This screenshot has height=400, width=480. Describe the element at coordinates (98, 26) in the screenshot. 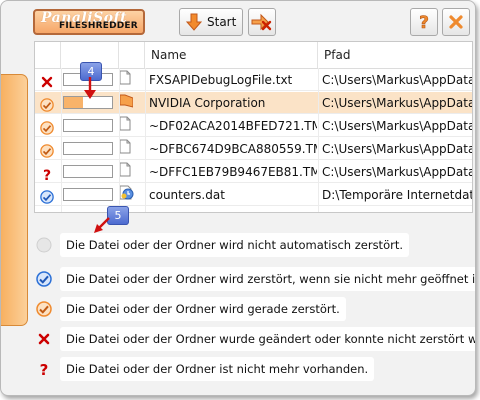

I see `logo-product: FILESHREDDER` at that location.